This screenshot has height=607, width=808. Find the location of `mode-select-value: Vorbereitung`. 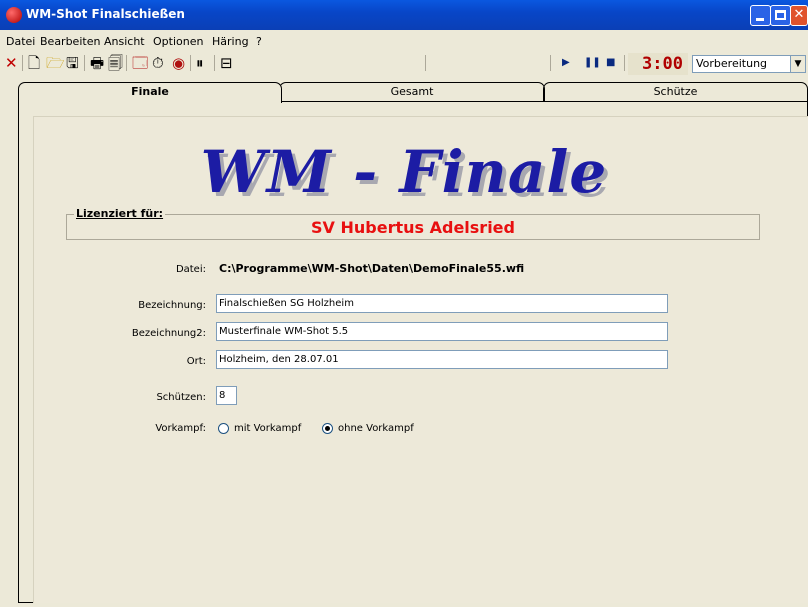

mode-select-value: Vorbereitung is located at coordinates (732, 63).